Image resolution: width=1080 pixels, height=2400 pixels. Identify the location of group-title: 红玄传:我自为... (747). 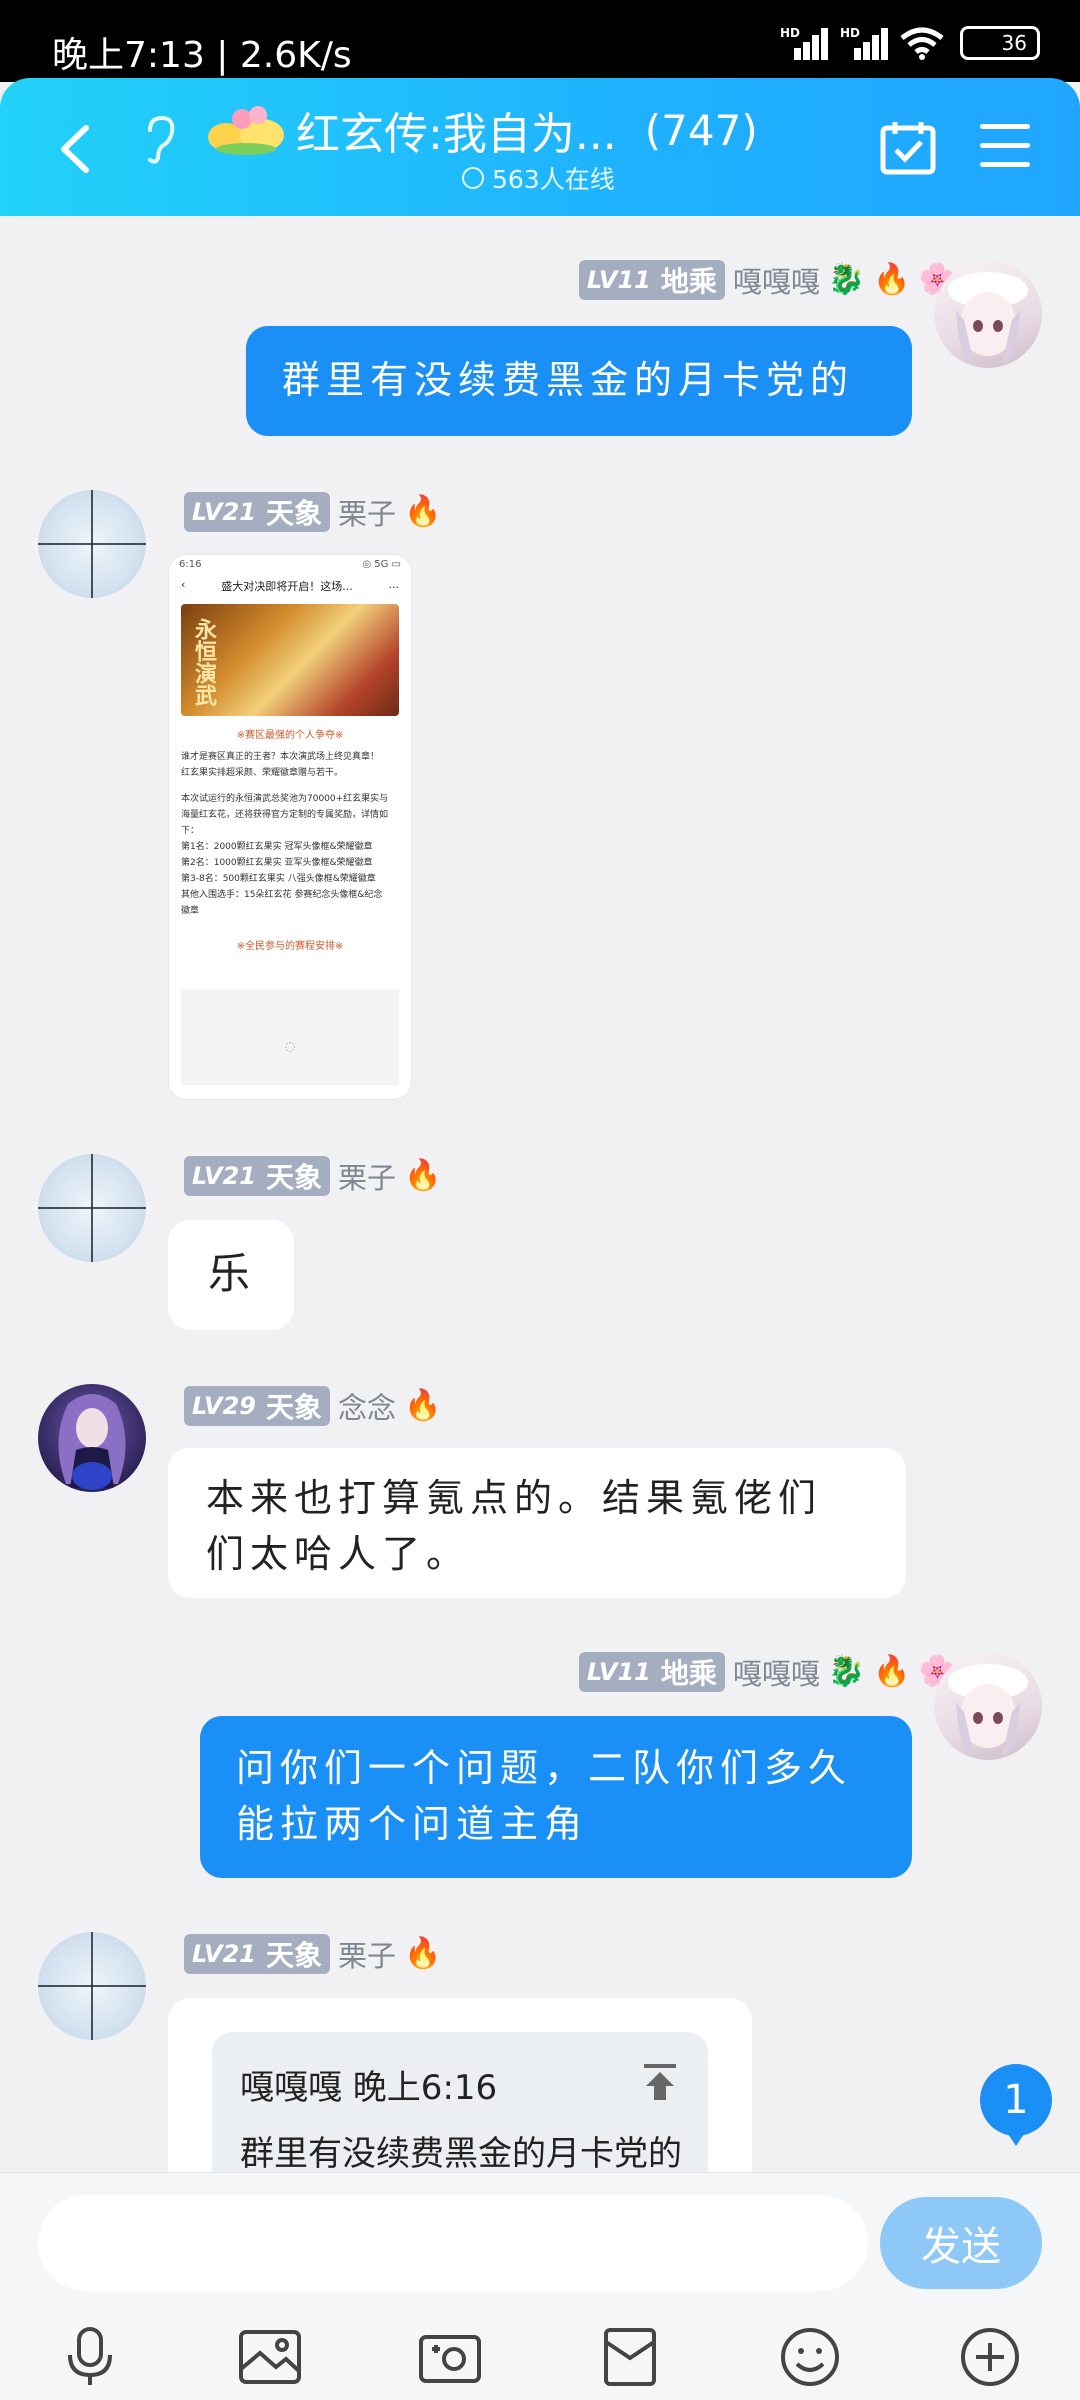
(482, 130).